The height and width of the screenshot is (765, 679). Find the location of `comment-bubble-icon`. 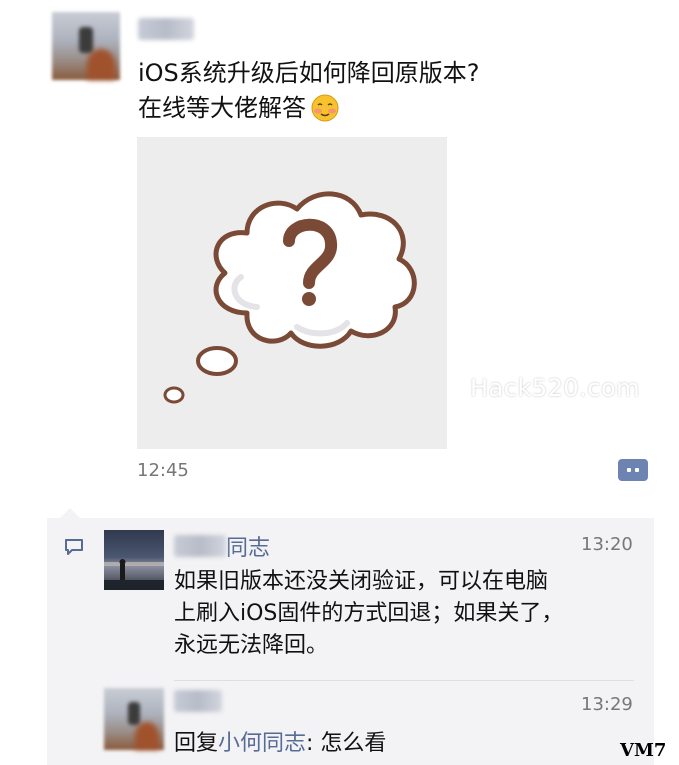

comment-bubble-icon is located at coordinates (74, 547).